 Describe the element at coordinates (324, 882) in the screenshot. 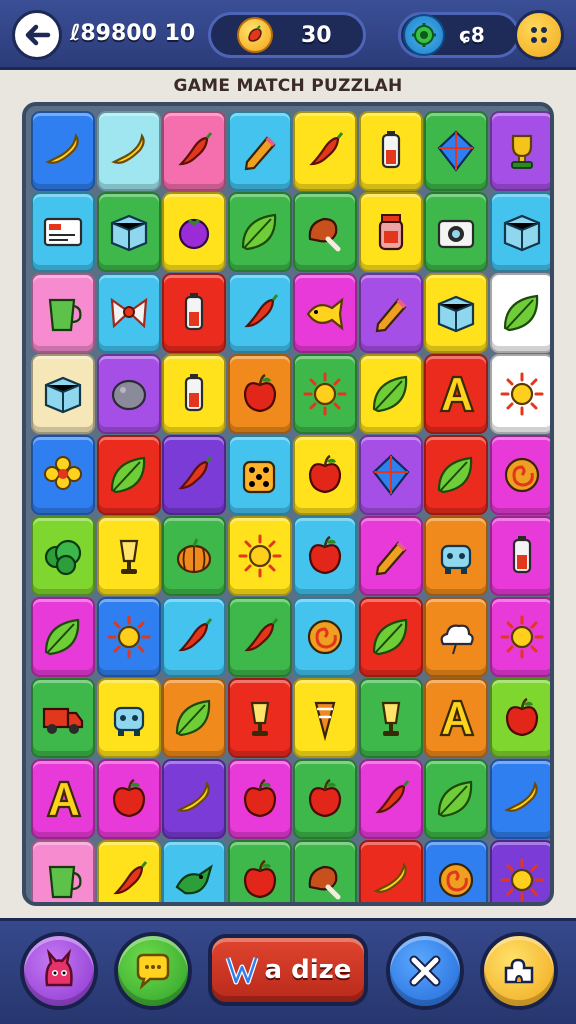

I see `drumstick-icon` at that location.